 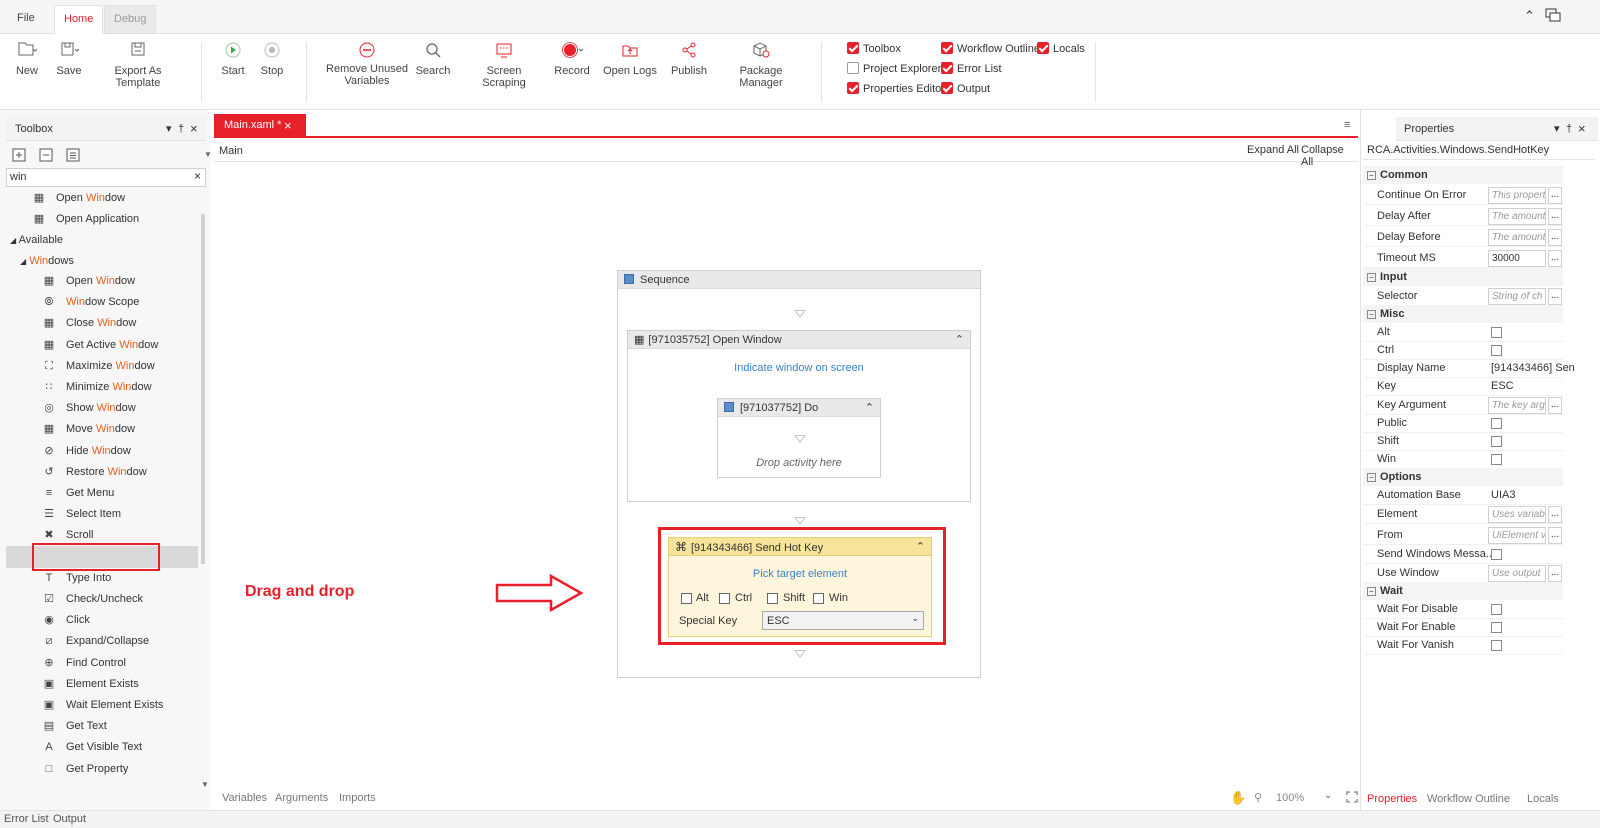 What do you see at coordinates (89, 323) in the screenshot?
I see `toolbox-item: ▦ Close Window` at bounding box center [89, 323].